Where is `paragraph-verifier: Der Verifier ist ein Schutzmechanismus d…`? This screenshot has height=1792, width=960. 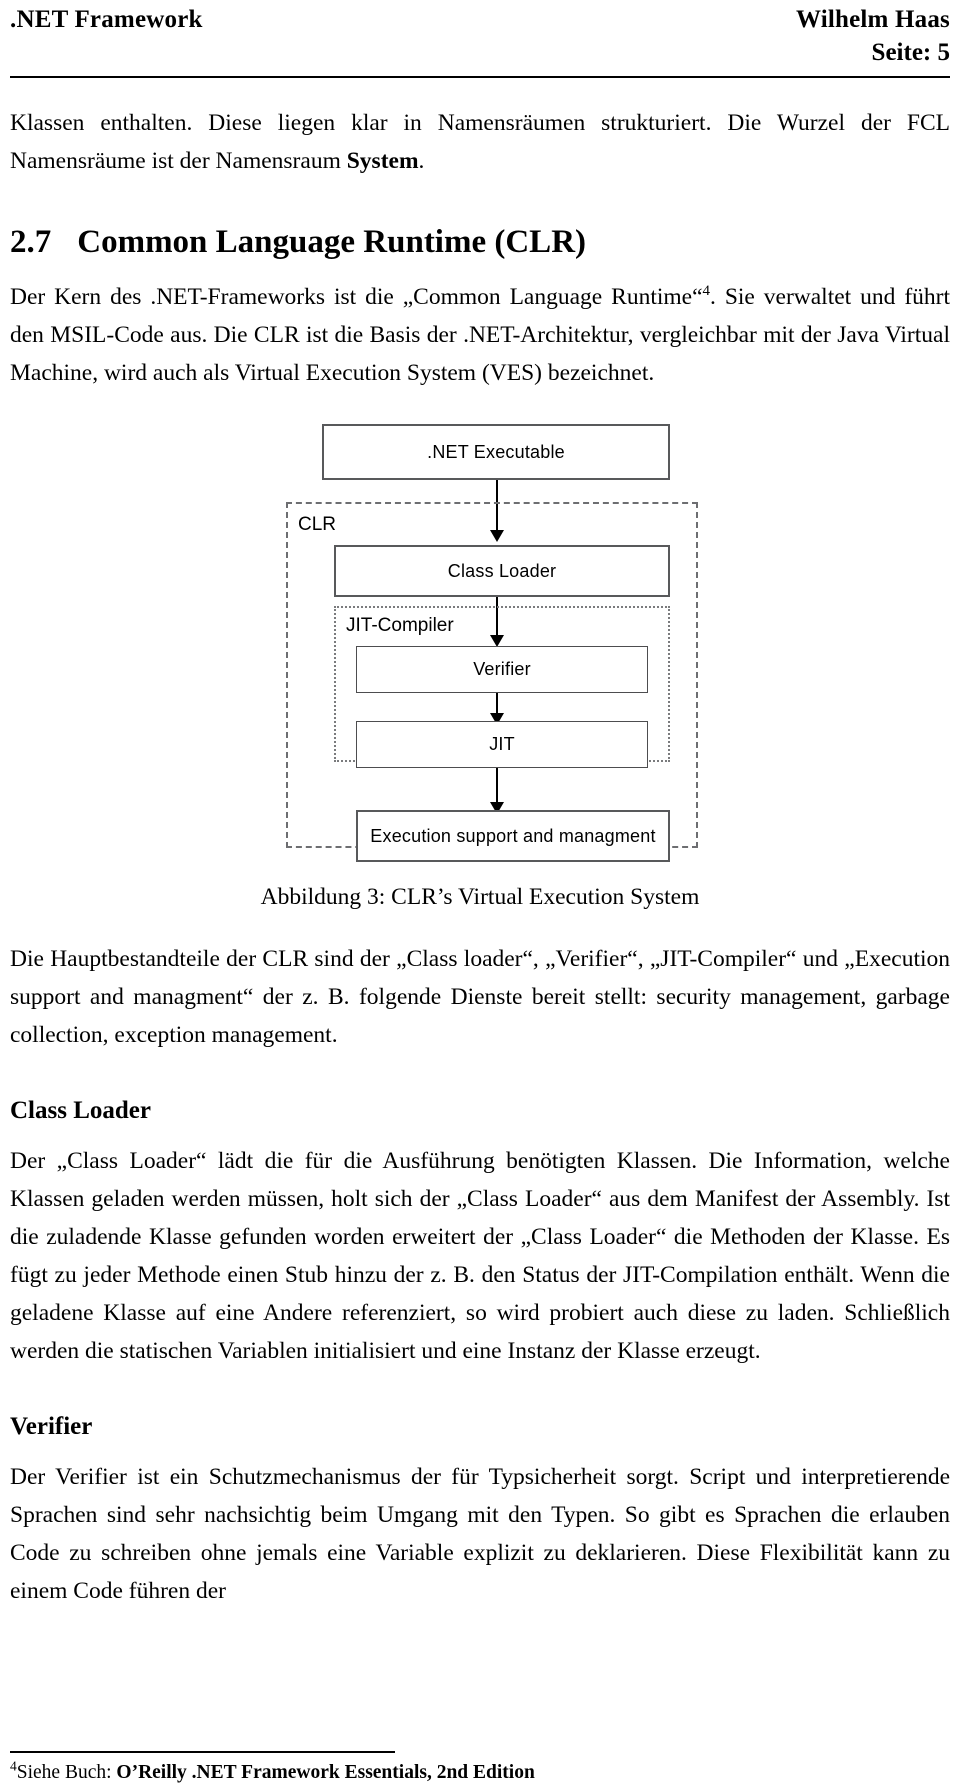 paragraph-verifier: Der Verifier ist ein Schutzmechanismus d… is located at coordinates (480, 1534).